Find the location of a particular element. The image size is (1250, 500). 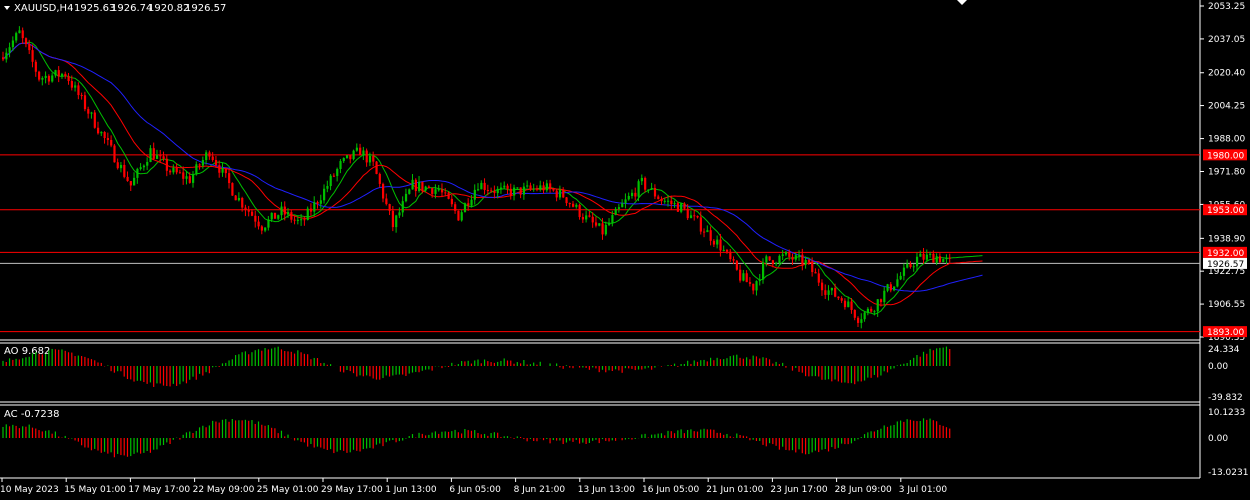

price-tick-label: 1971.80 is located at coordinates (1226, 173).